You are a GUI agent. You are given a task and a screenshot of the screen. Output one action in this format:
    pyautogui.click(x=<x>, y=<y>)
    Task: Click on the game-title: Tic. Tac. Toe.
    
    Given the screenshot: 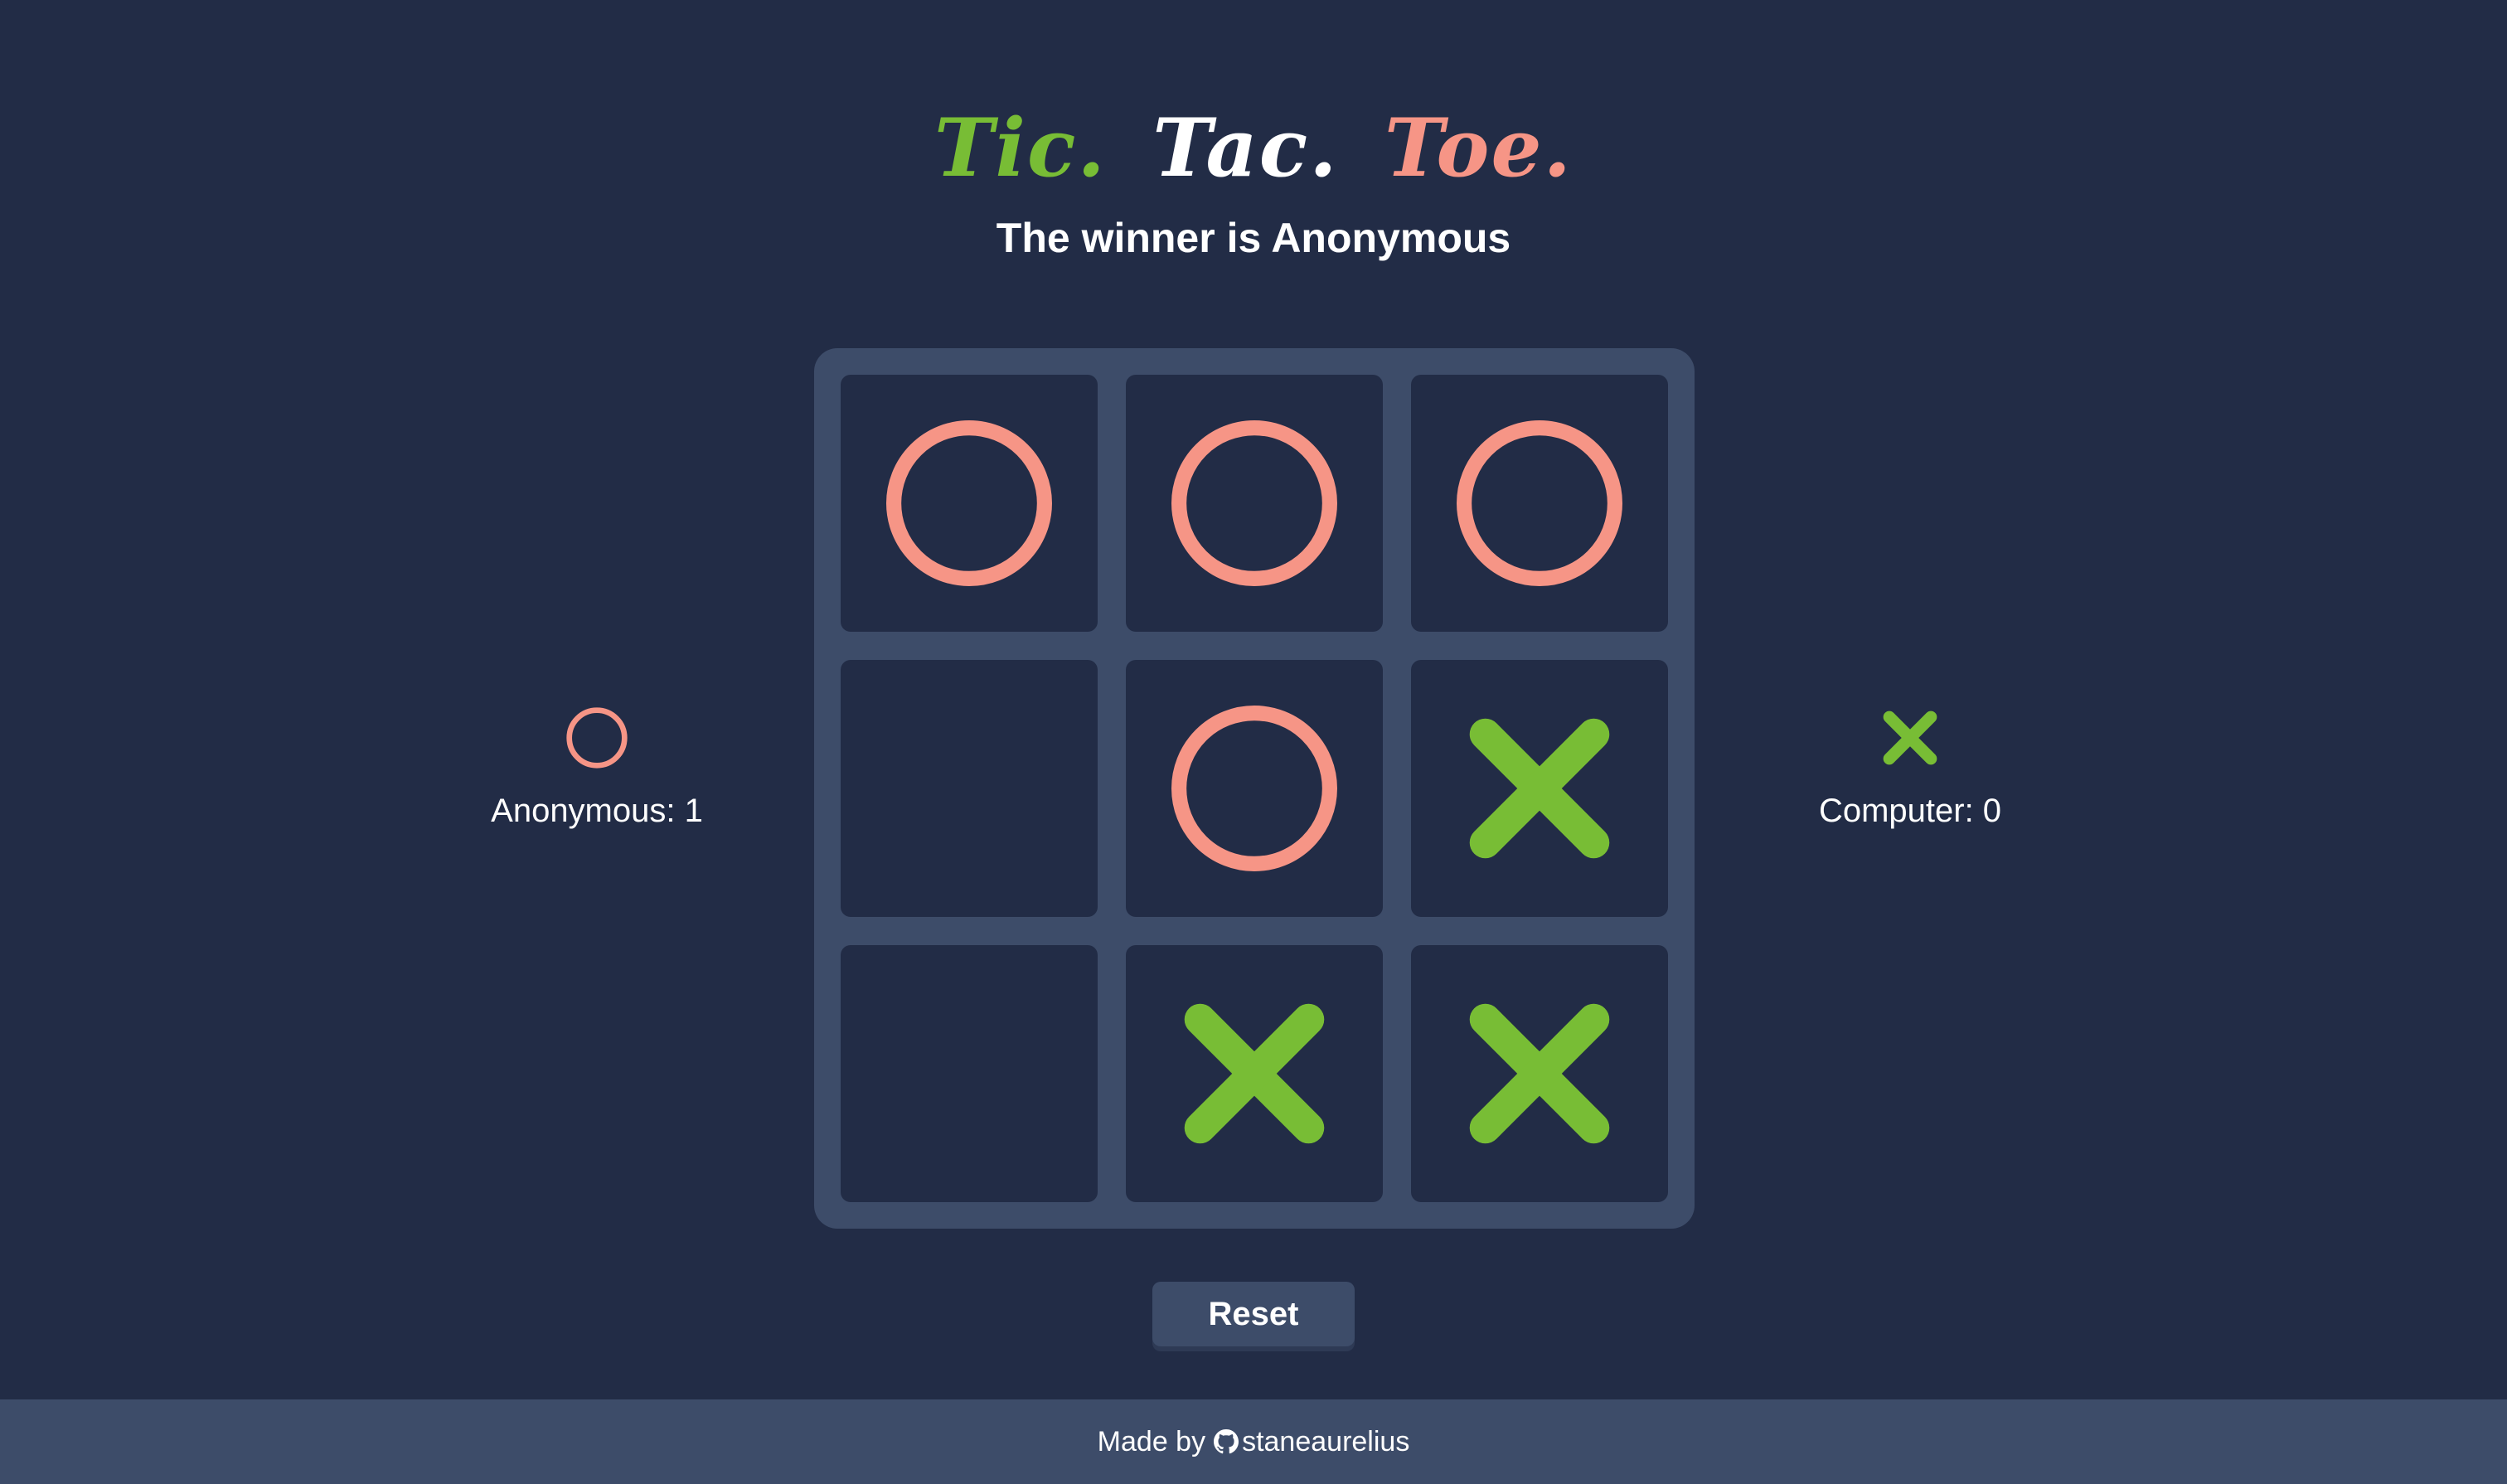 What is the action you would take?
    pyautogui.click(x=1253, y=149)
    